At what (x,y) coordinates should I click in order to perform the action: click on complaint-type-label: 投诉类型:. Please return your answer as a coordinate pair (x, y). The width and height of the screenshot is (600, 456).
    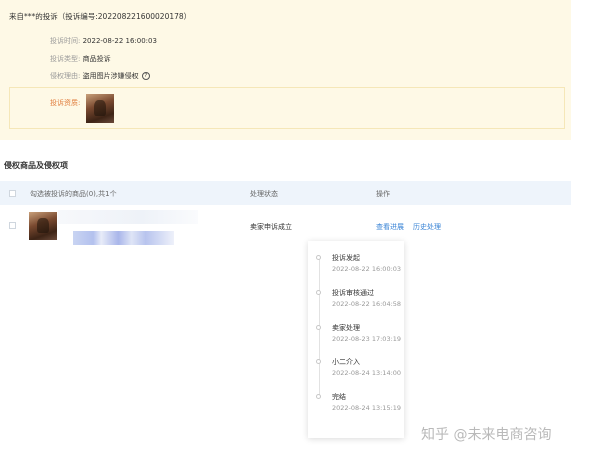
    Looking at the image, I should click on (65, 59).